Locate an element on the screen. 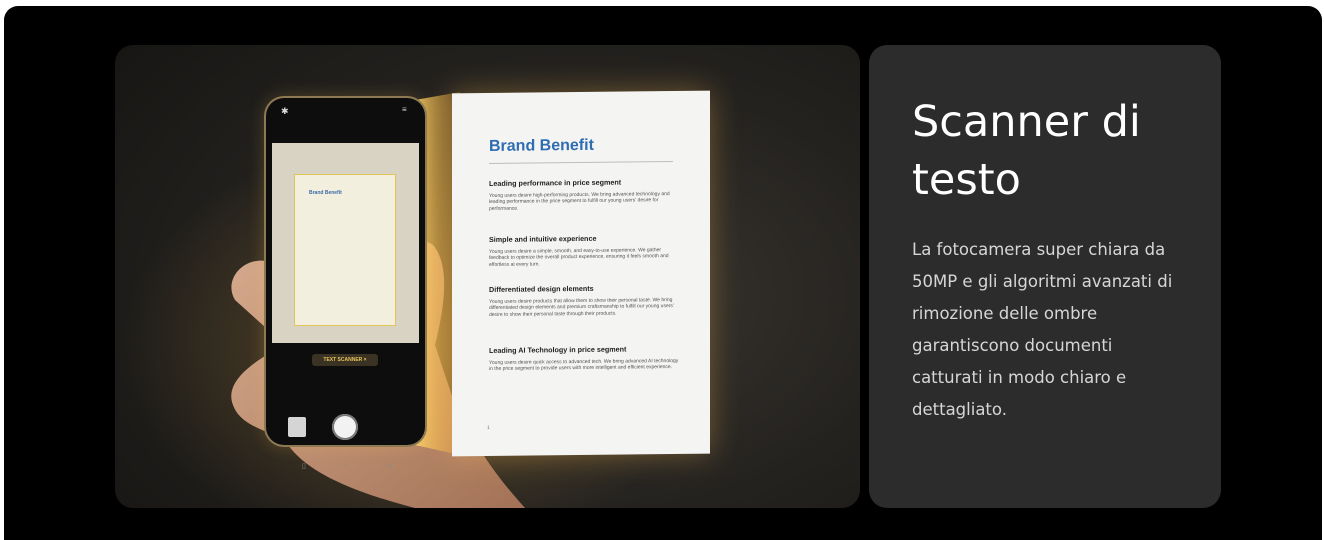 The image size is (1324, 540). mini-document-heading: Brand Benefit is located at coordinates (325, 193).